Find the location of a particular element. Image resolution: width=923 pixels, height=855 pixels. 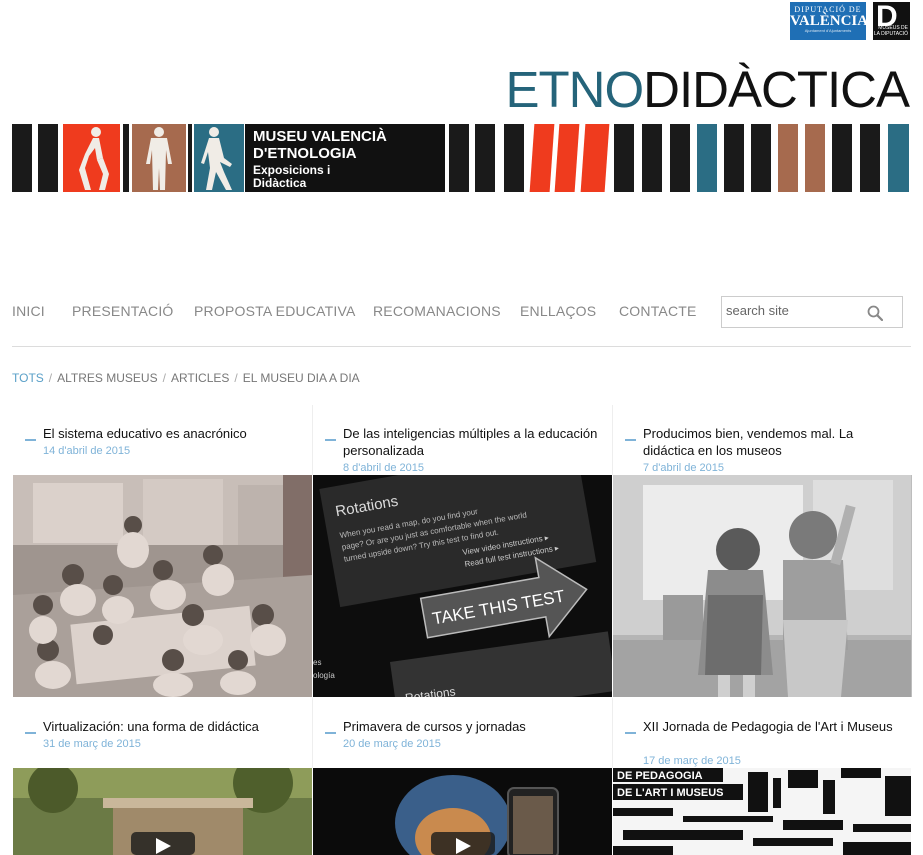

post-date: 7 d'abril de 2015 is located at coordinates (683, 468).